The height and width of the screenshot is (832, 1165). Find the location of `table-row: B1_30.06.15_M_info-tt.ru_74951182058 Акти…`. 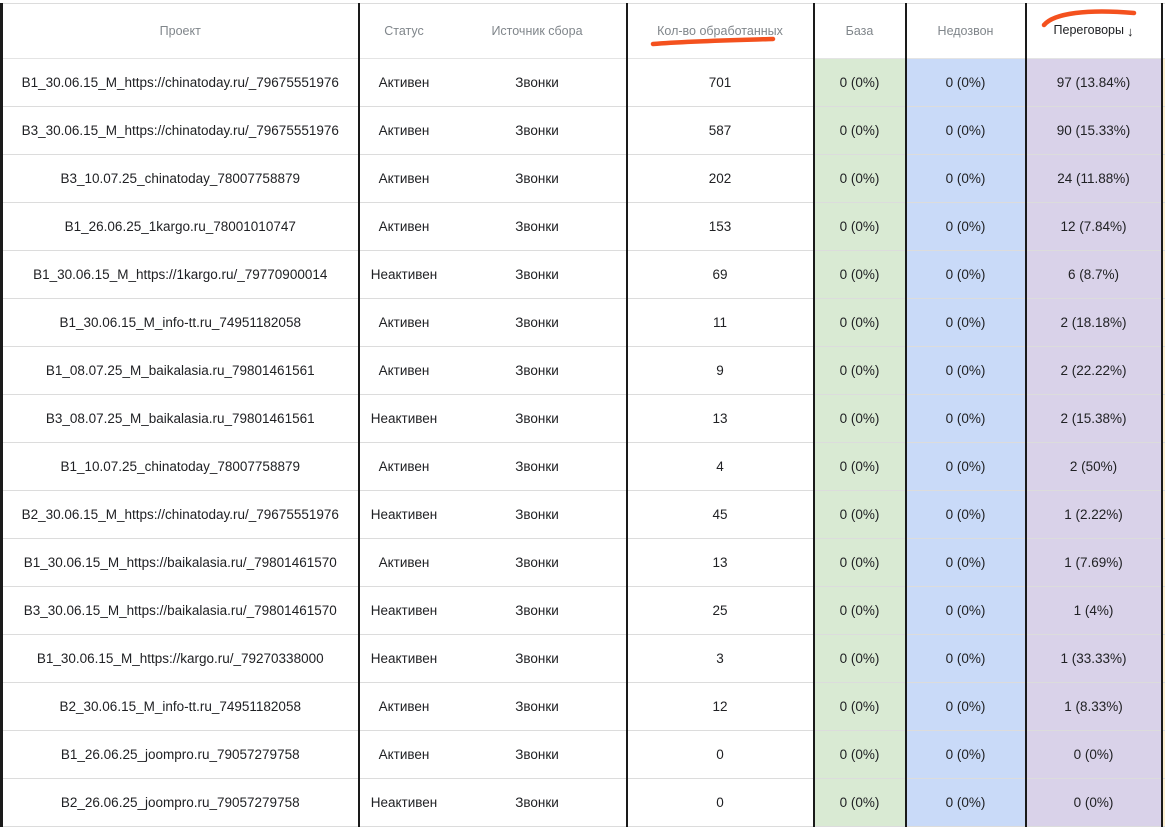

table-row: B1_30.06.15_M_info-tt.ru_74951182058 Акти… is located at coordinates (582, 322).